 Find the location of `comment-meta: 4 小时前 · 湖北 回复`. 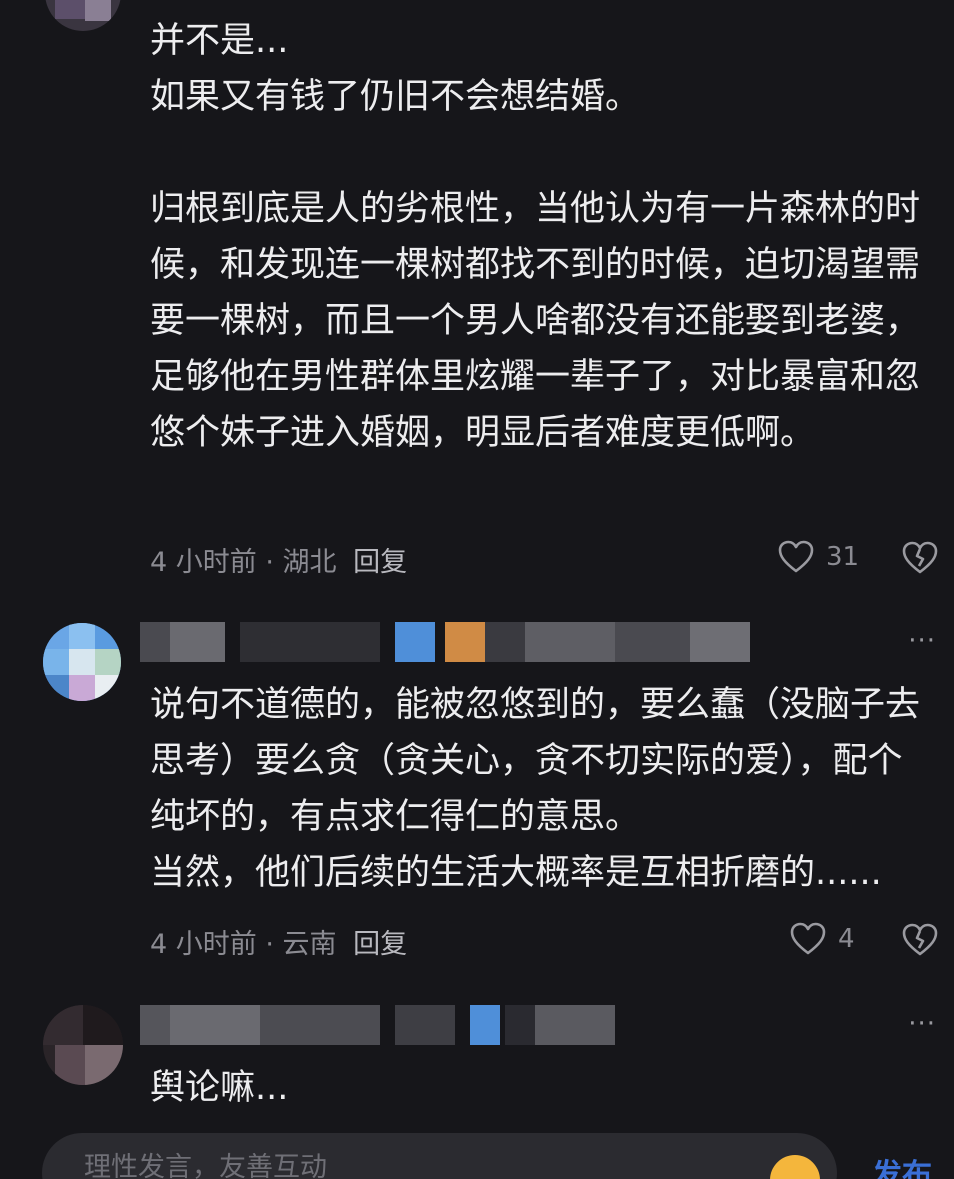

comment-meta: 4 小时前 · 湖北 回复 is located at coordinates (278, 559).